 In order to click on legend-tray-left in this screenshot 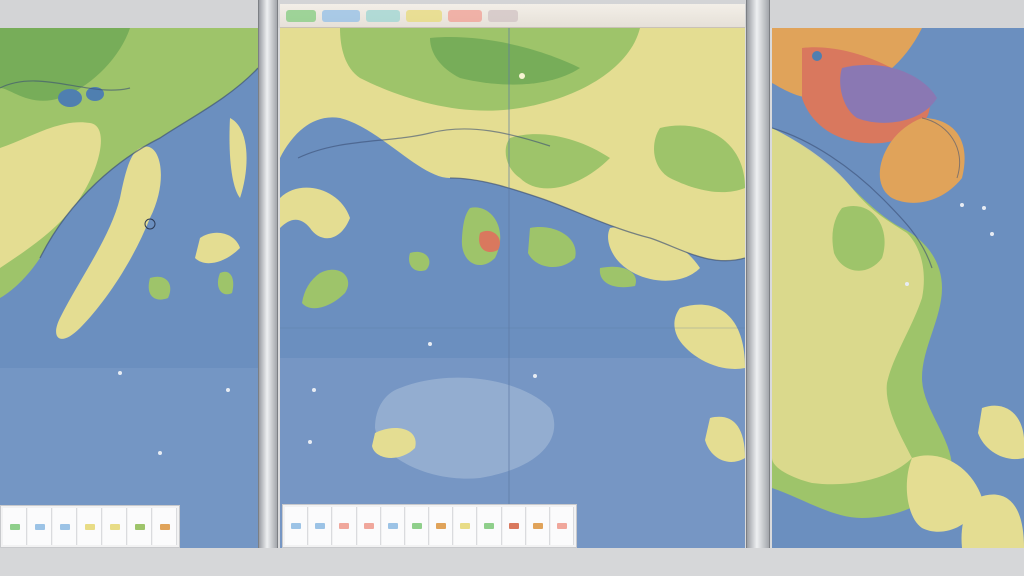, I will do `click(90, 526)`.